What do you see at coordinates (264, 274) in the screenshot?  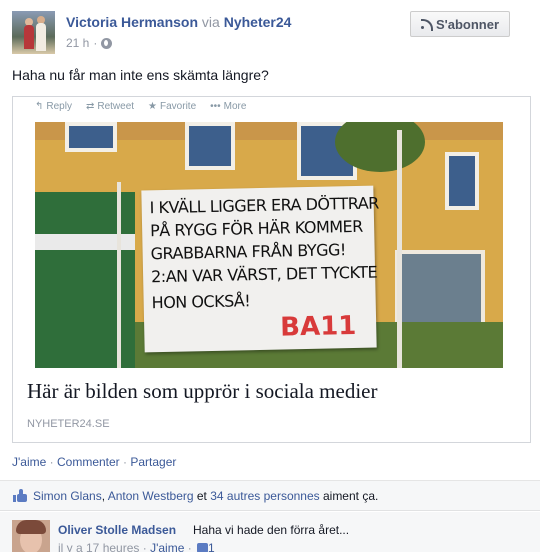 I see `banner-text-line: 2:AN VAR VÄRST, DET TYCKTE` at bounding box center [264, 274].